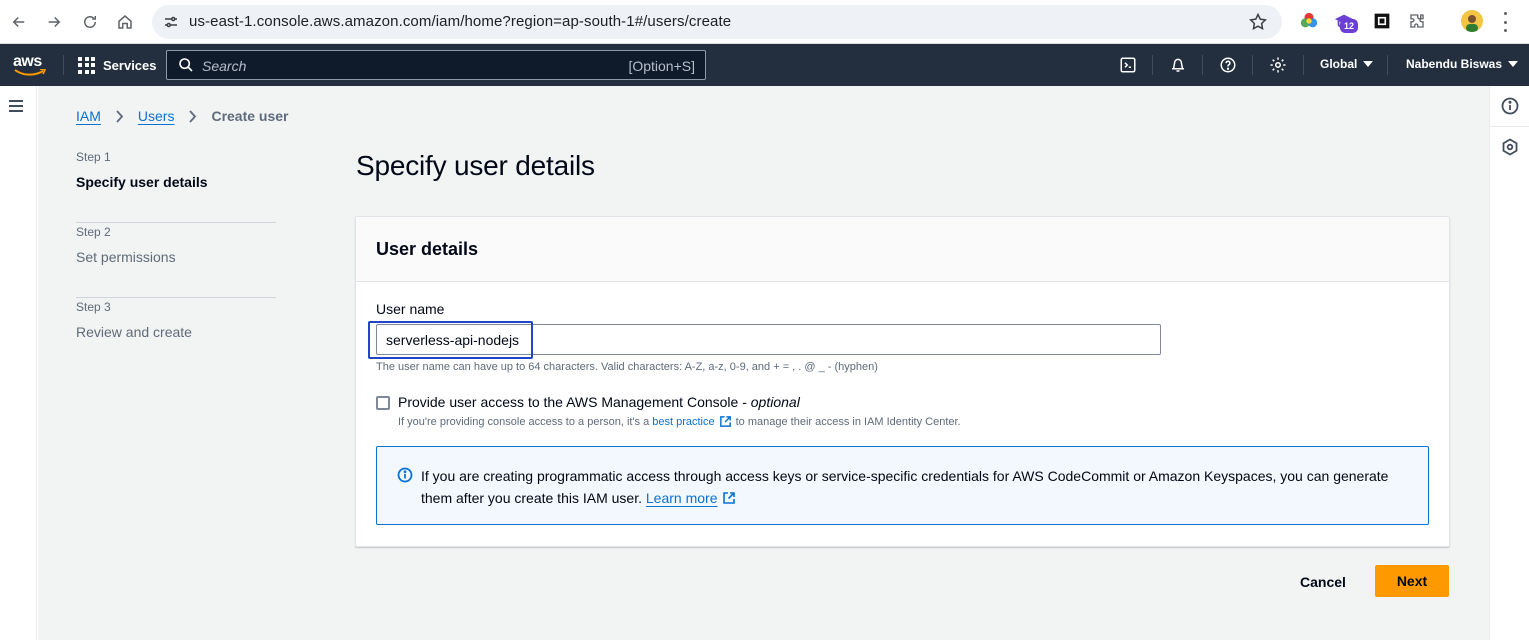 Image resolution: width=1529 pixels, height=640 pixels. What do you see at coordinates (1128, 65) in the screenshot?
I see `cloudshell-icon` at bounding box center [1128, 65].